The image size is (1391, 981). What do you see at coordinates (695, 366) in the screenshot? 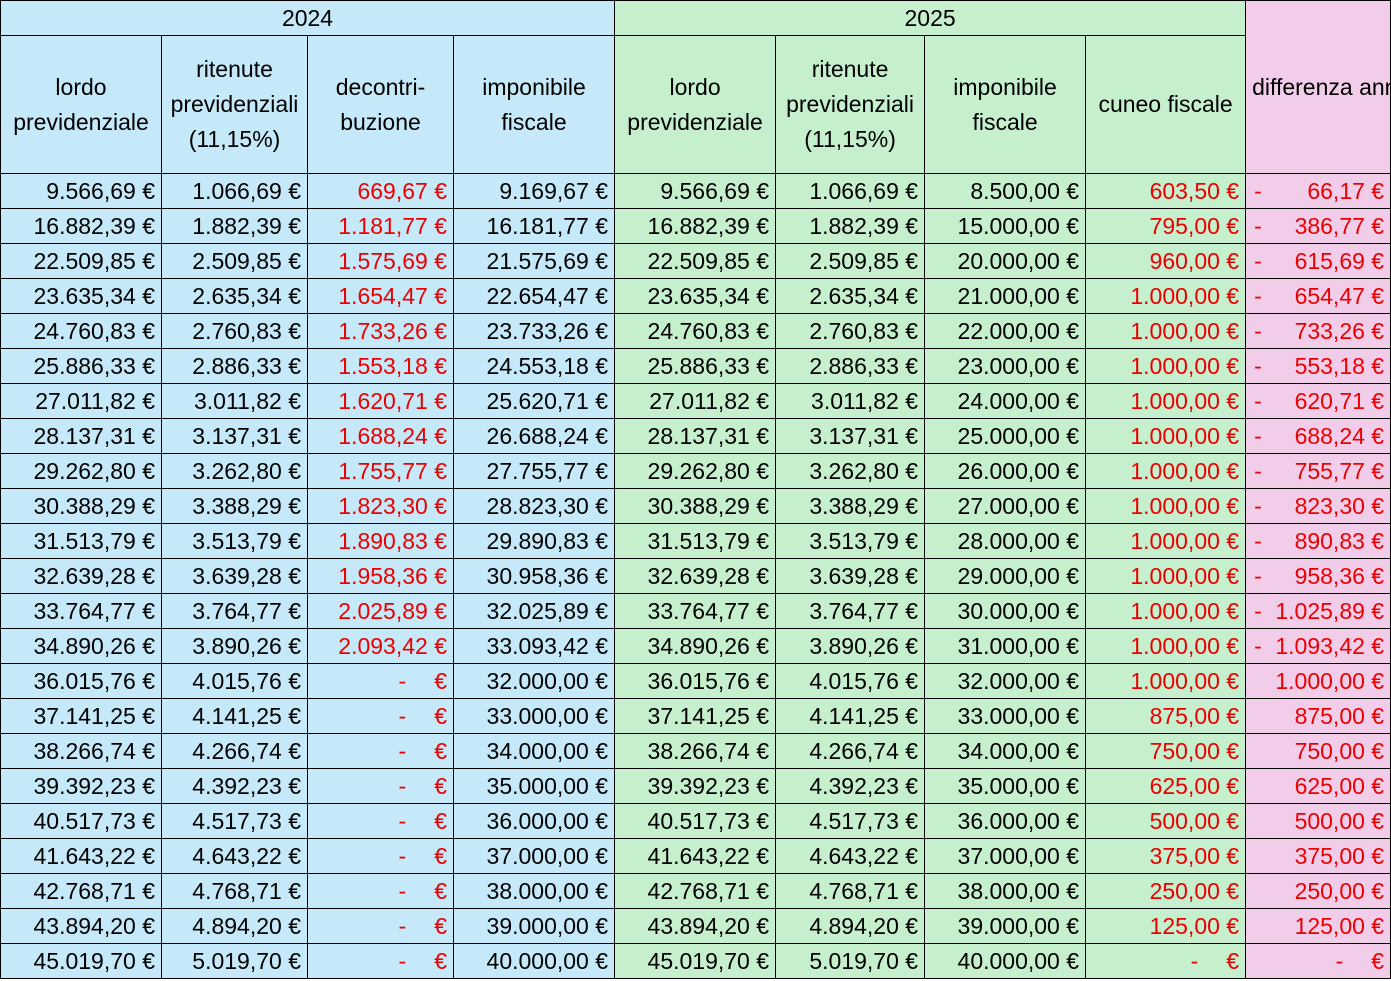
I see `cell-lordo-2025: 25.886,33 €` at bounding box center [695, 366].